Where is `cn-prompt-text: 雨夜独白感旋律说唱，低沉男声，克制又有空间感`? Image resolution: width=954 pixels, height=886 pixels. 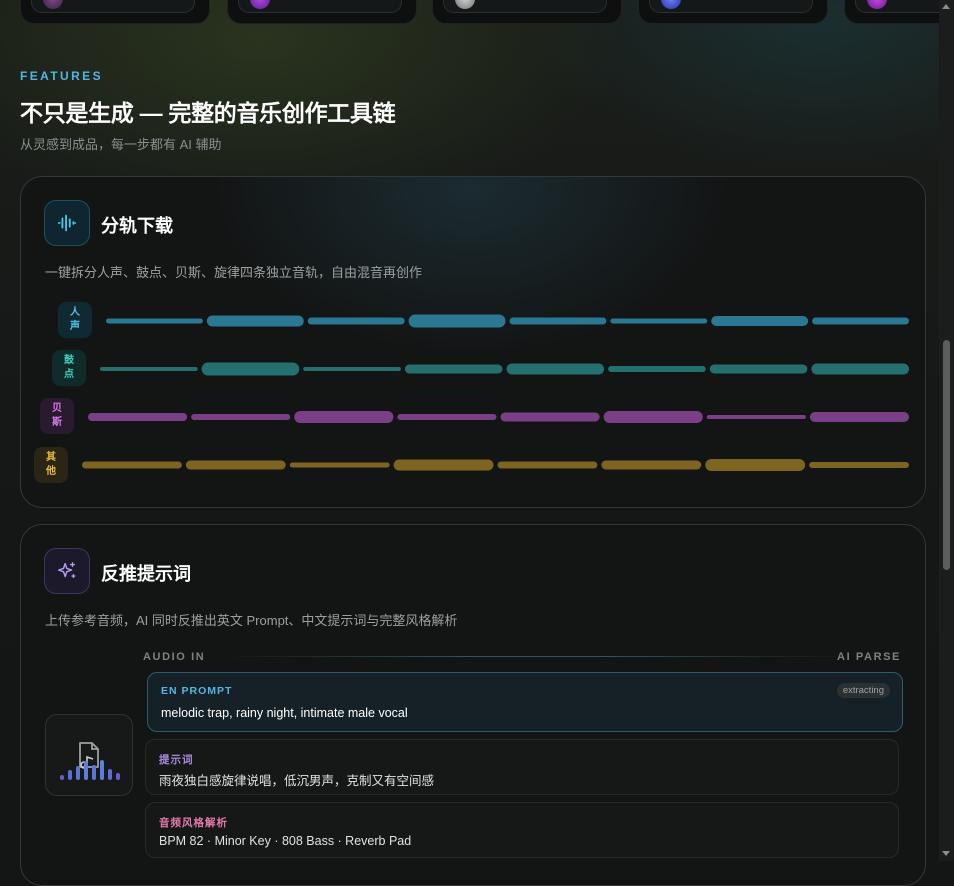
cn-prompt-text: 雨夜独白感旋律说唱，低沉男声，克制又有空间感 is located at coordinates (297, 781).